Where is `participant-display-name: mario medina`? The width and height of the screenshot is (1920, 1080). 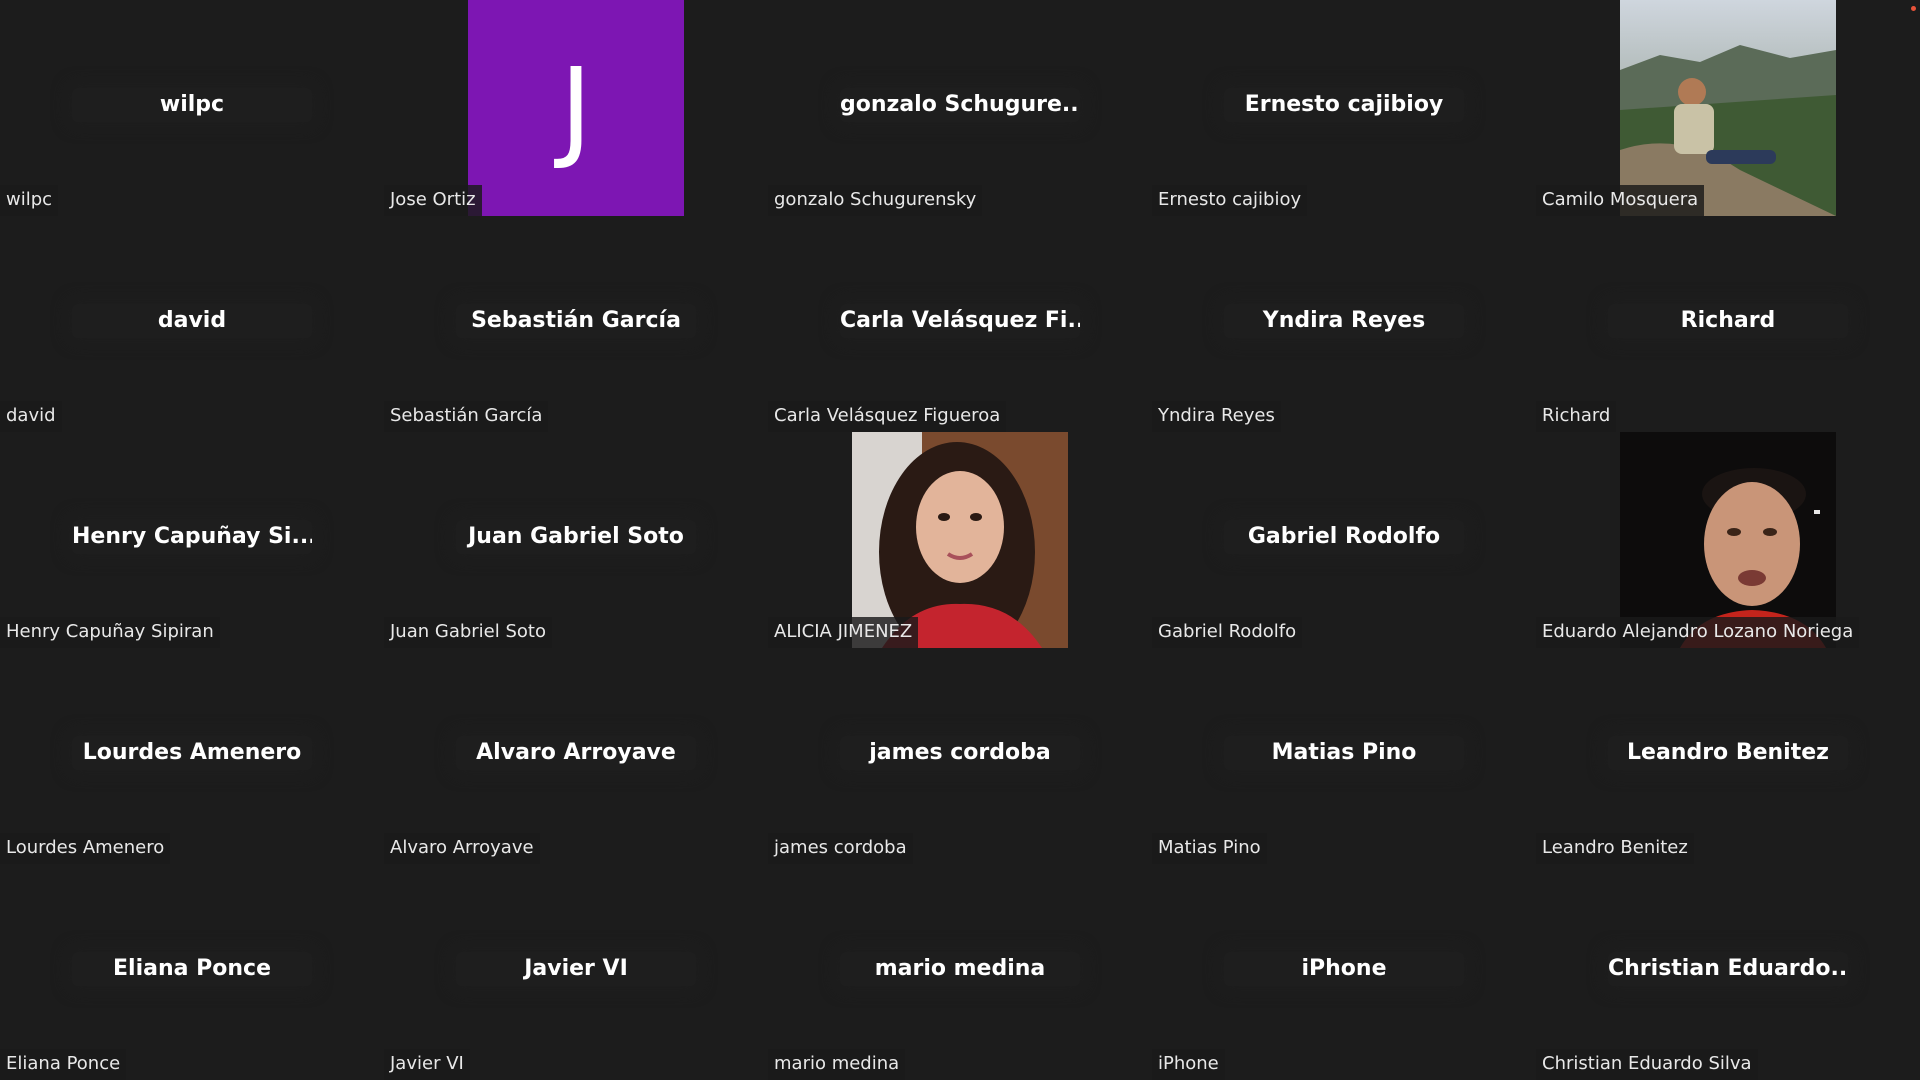 participant-display-name: mario medina is located at coordinates (960, 969).